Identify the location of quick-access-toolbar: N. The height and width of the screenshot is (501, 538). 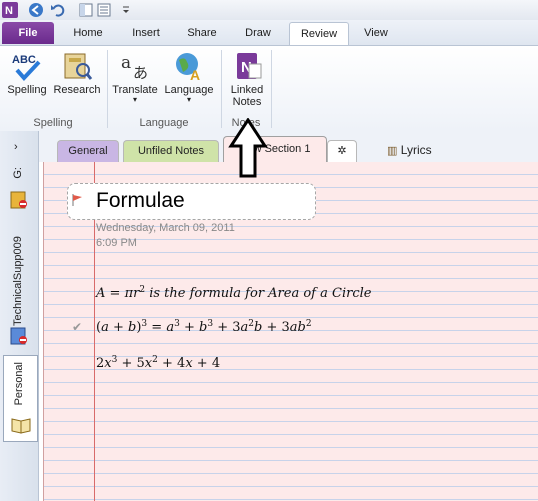
(269, 10).